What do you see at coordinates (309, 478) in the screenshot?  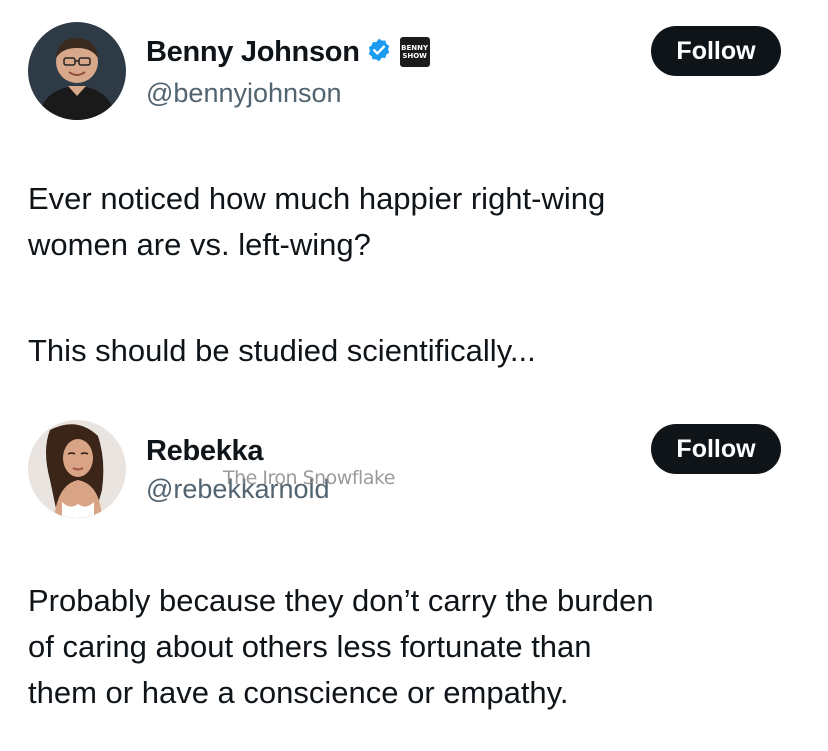 I see `watermark: The Iron Snowflake` at bounding box center [309, 478].